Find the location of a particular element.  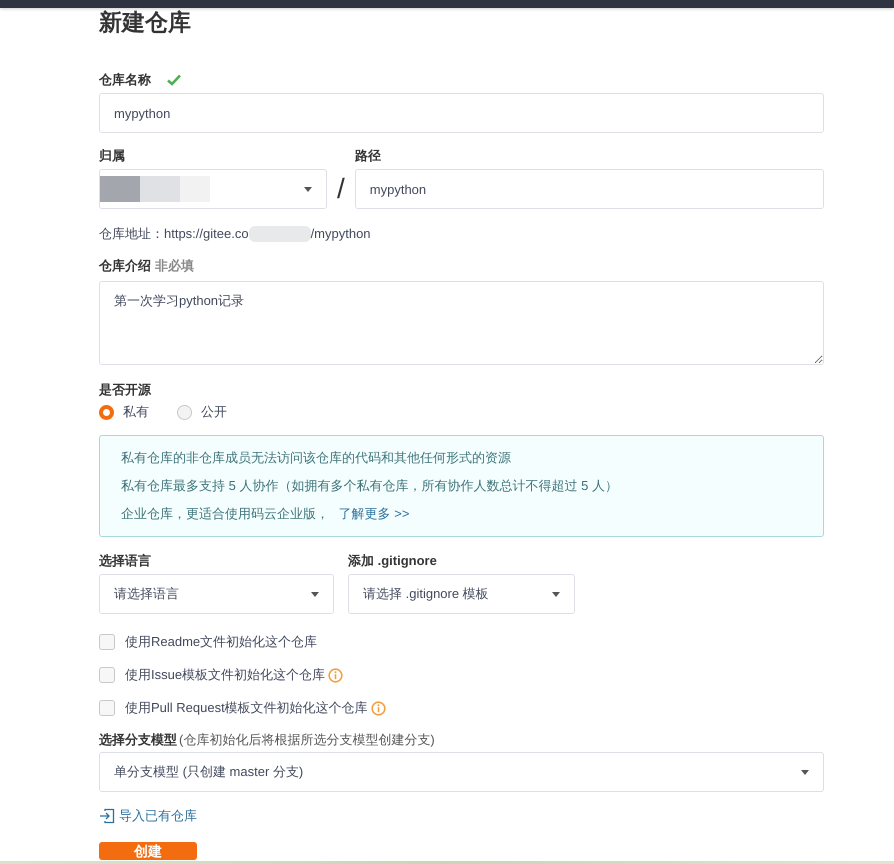

field-label: 仓库名称 is located at coordinates (125, 80).